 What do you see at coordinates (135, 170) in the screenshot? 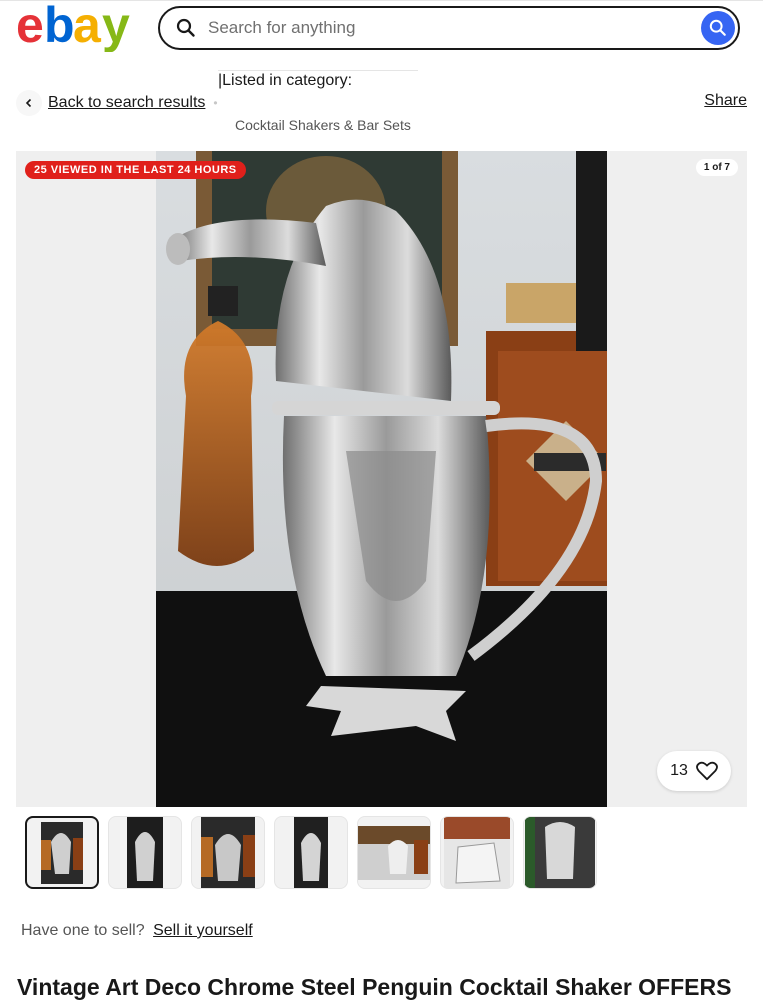
I see `viewed-badge: 25 VIEWED IN THE LAST 24 HOURS` at bounding box center [135, 170].